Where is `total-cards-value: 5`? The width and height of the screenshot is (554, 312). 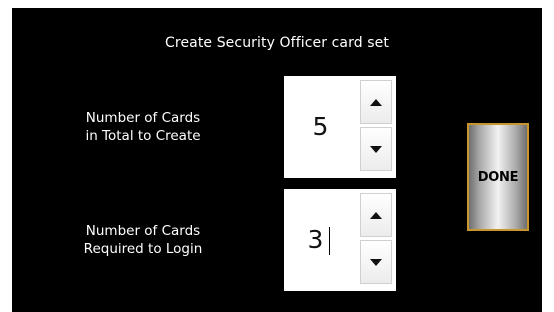 total-cards-value: 5 is located at coordinates (320, 126).